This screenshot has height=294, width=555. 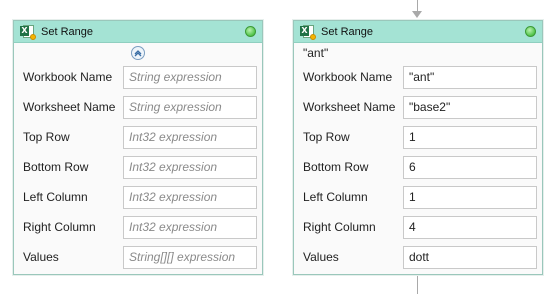 What do you see at coordinates (190, 167) in the screenshot?
I see `bottom-row-input: Int32 expression` at bounding box center [190, 167].